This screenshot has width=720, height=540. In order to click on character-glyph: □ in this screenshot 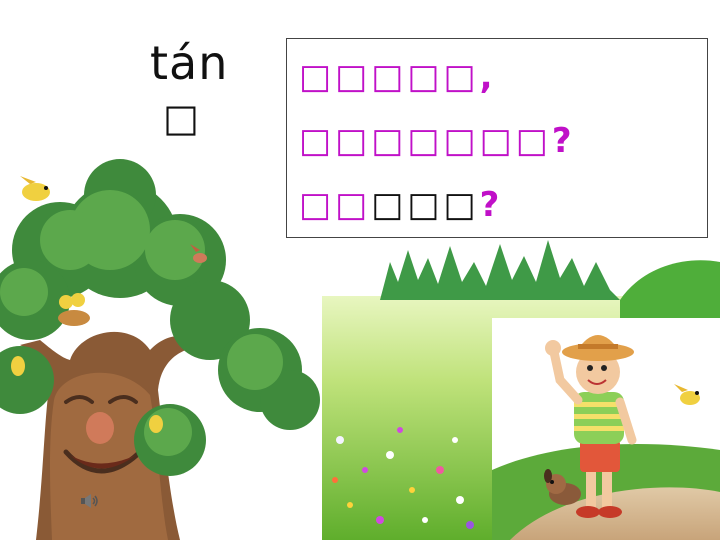, I will do `click(181, 118)`.